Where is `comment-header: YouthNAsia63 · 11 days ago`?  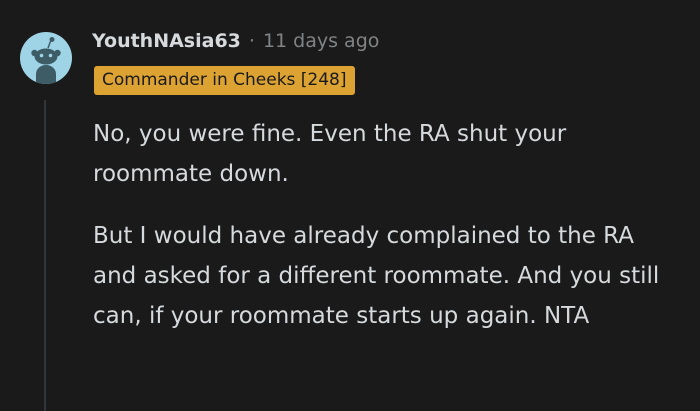
comment-header: YouthNAsia63 · 11 days ago is located at coordinates (235, 41).